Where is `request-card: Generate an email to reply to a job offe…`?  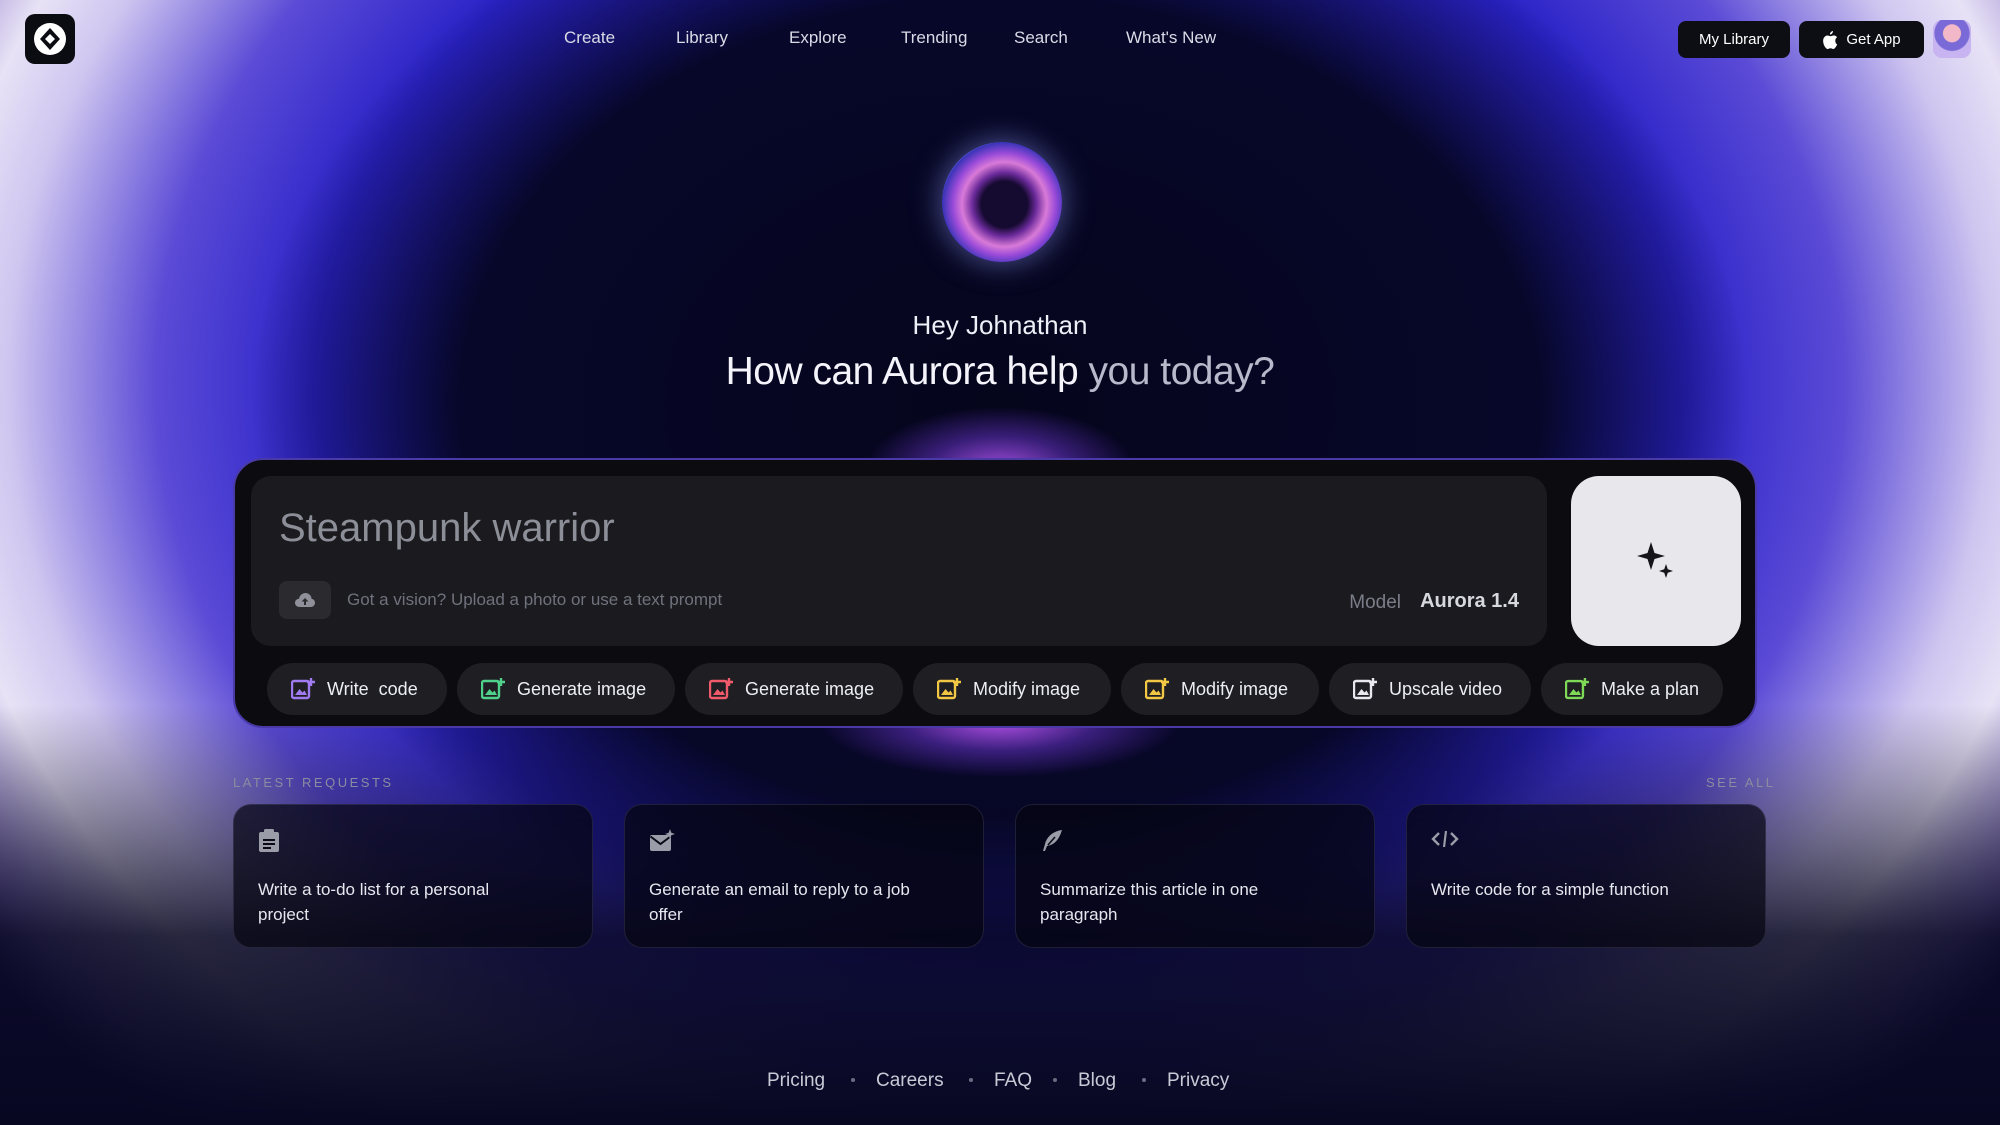
request-card: Generate an email to reply to a job offe… is located at coordinates (804, 876).